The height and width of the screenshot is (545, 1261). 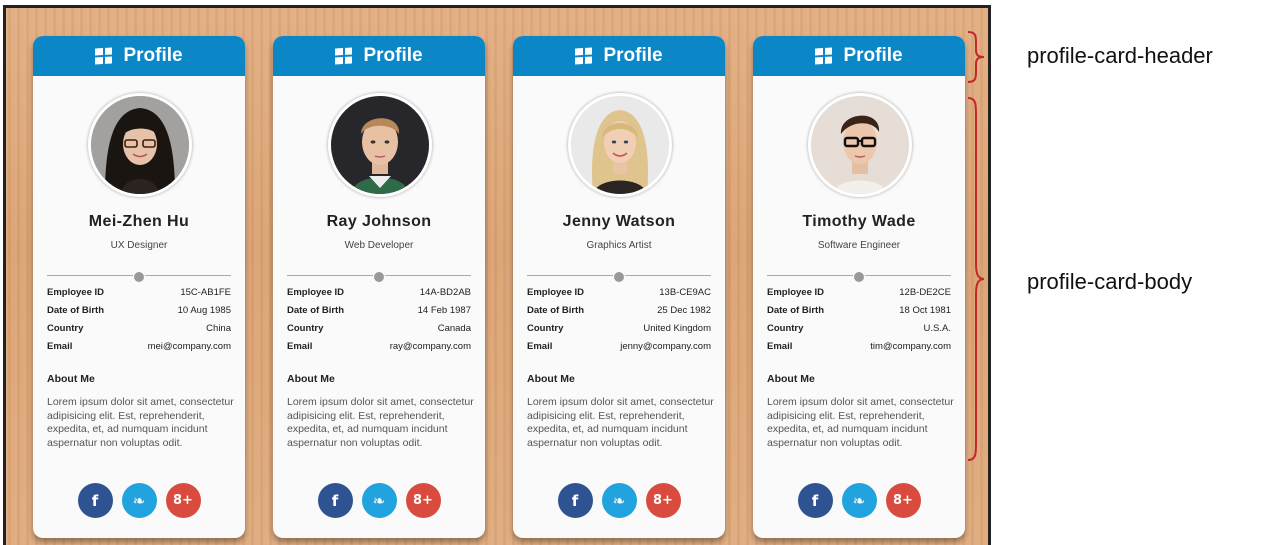 What do you see at coordinates (139, 350) in the screenshot?
I see `detail-row: Email mei@company.com` at bounding box center [139, 350].